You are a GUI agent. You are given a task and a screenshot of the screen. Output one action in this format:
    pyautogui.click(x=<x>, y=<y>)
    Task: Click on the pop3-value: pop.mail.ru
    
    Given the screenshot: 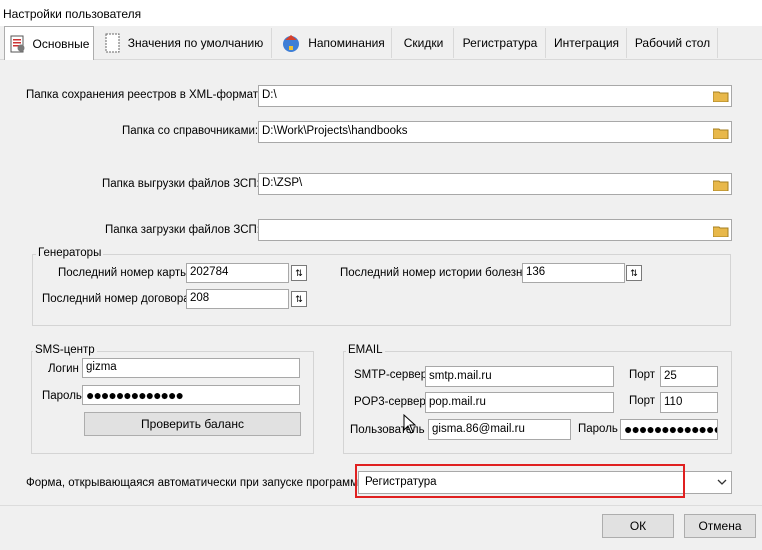 What is the action you would take?
    pyautogui.click(x=457, y=402)
    